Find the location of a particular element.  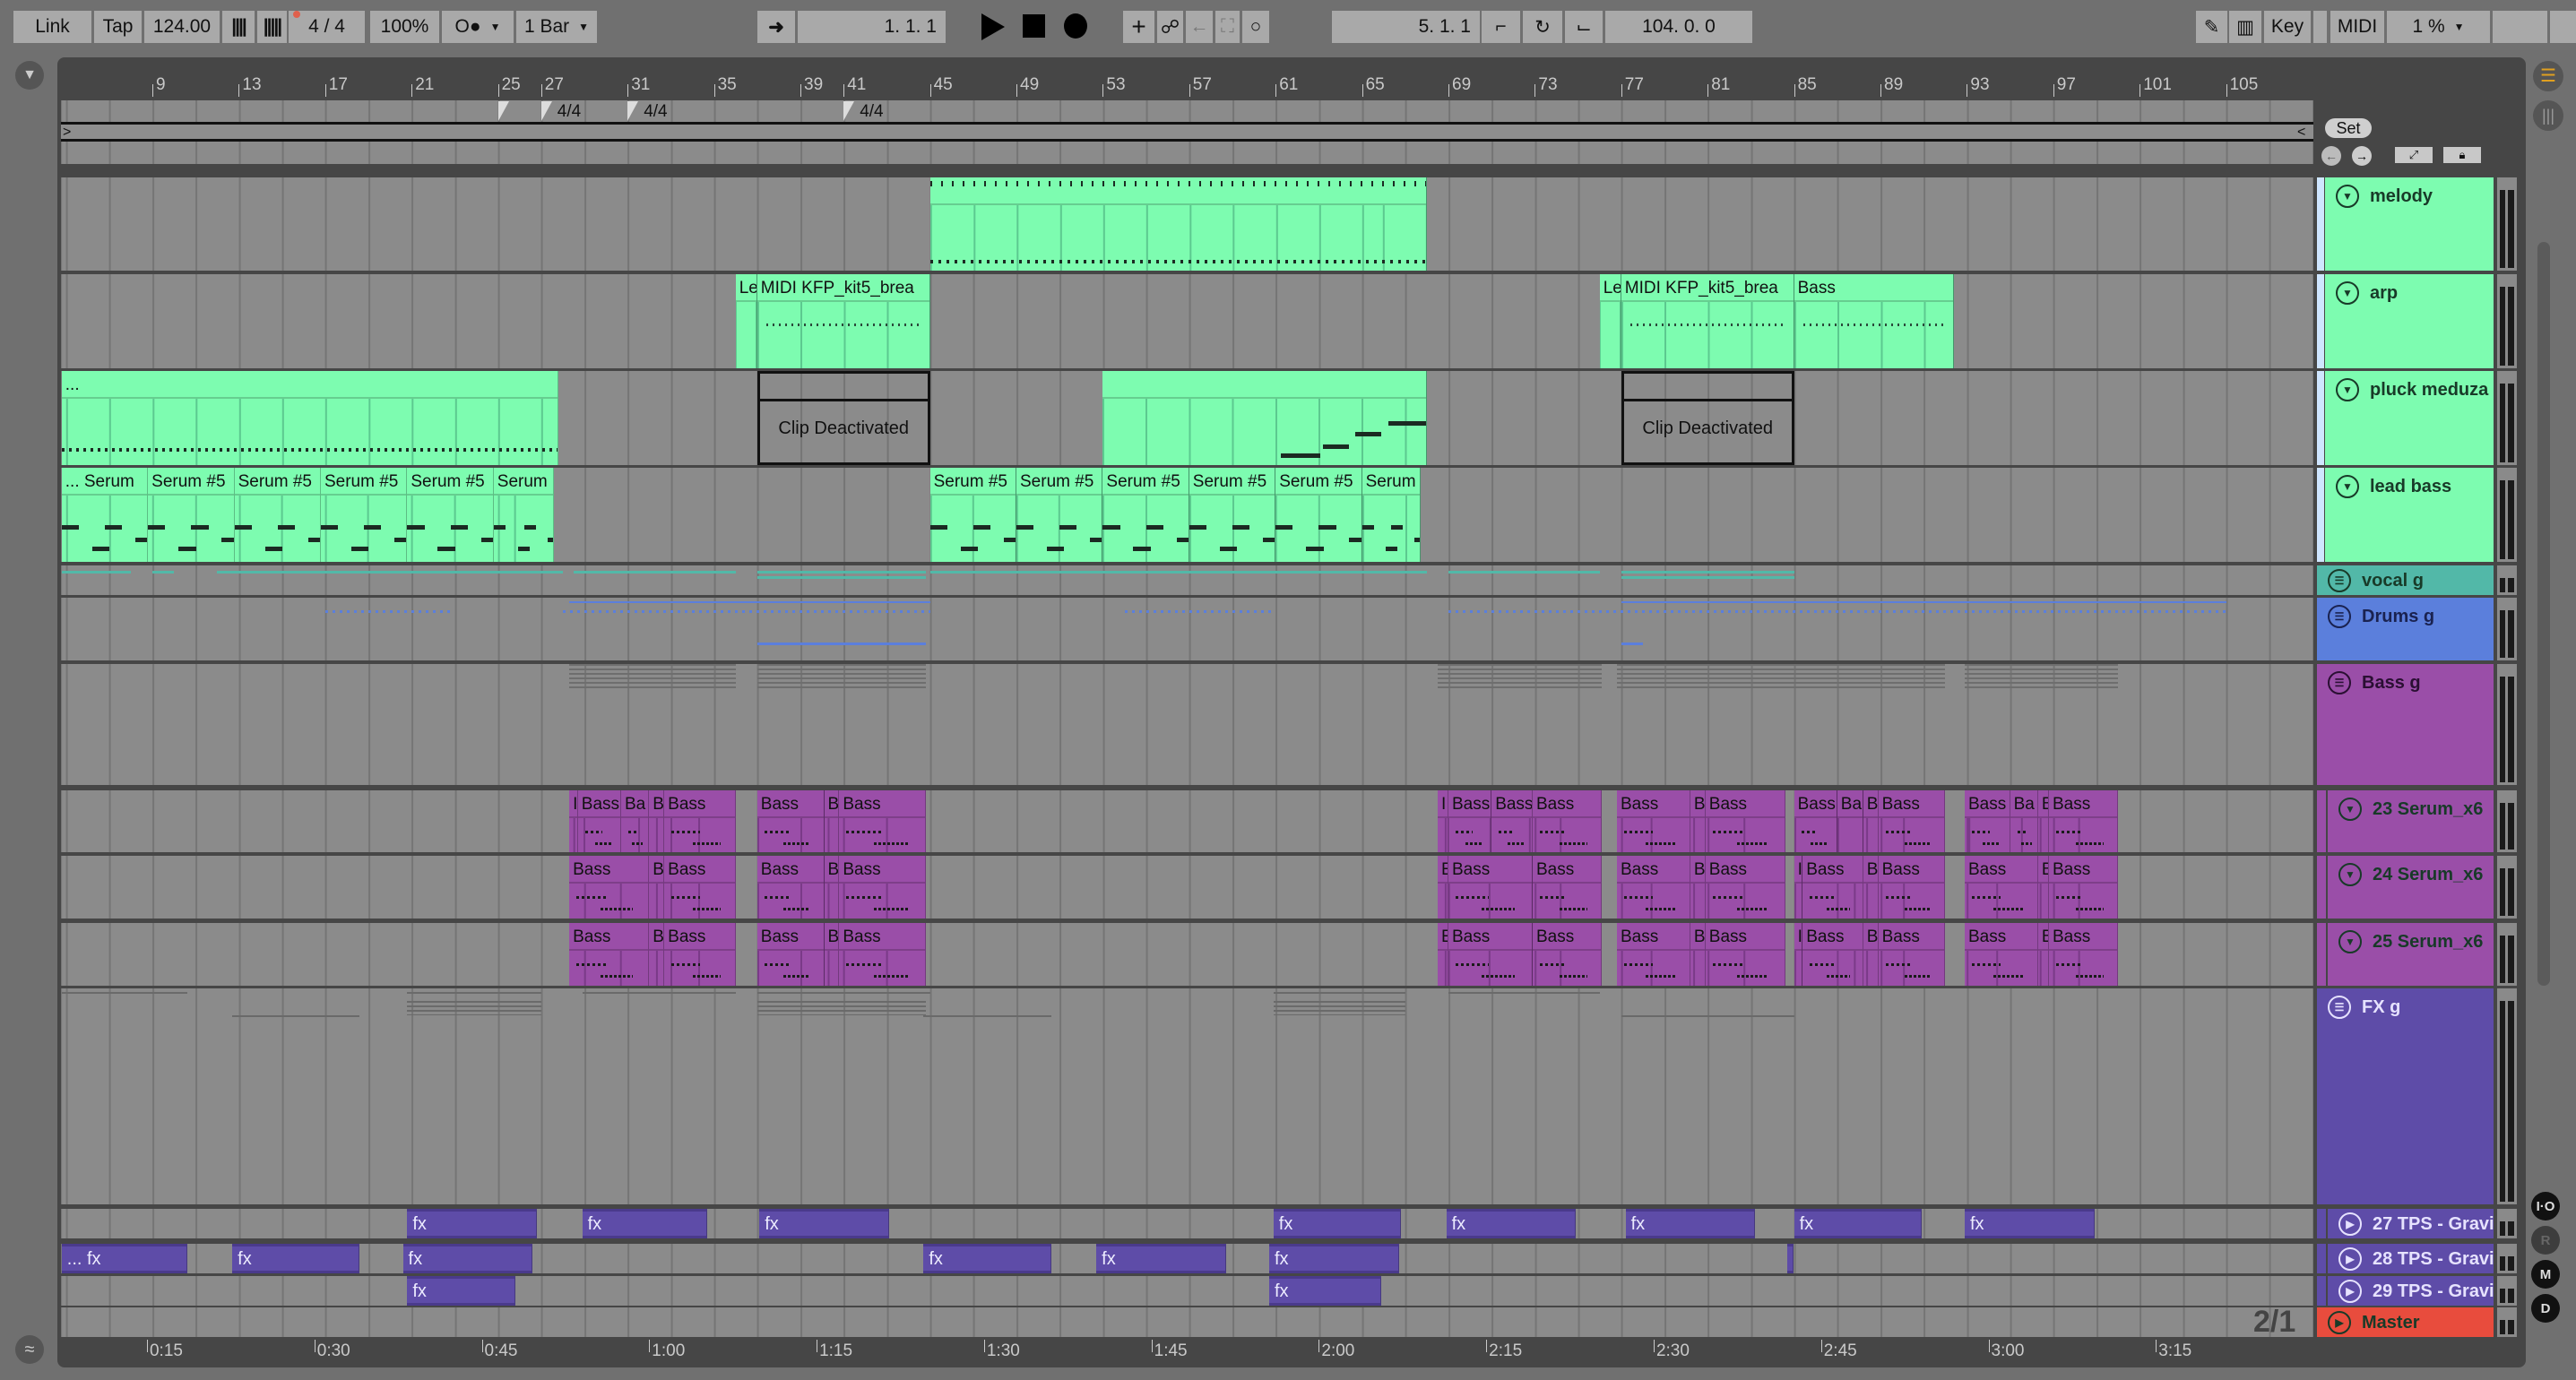

prev-locator-button: ← is located at coordinates (2331, 156).